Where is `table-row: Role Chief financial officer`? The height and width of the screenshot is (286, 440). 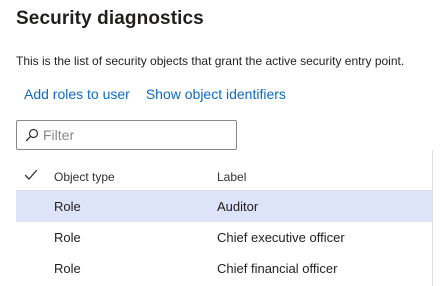
table-row: Role Chief financial officer is located at coordinates (224, 268).